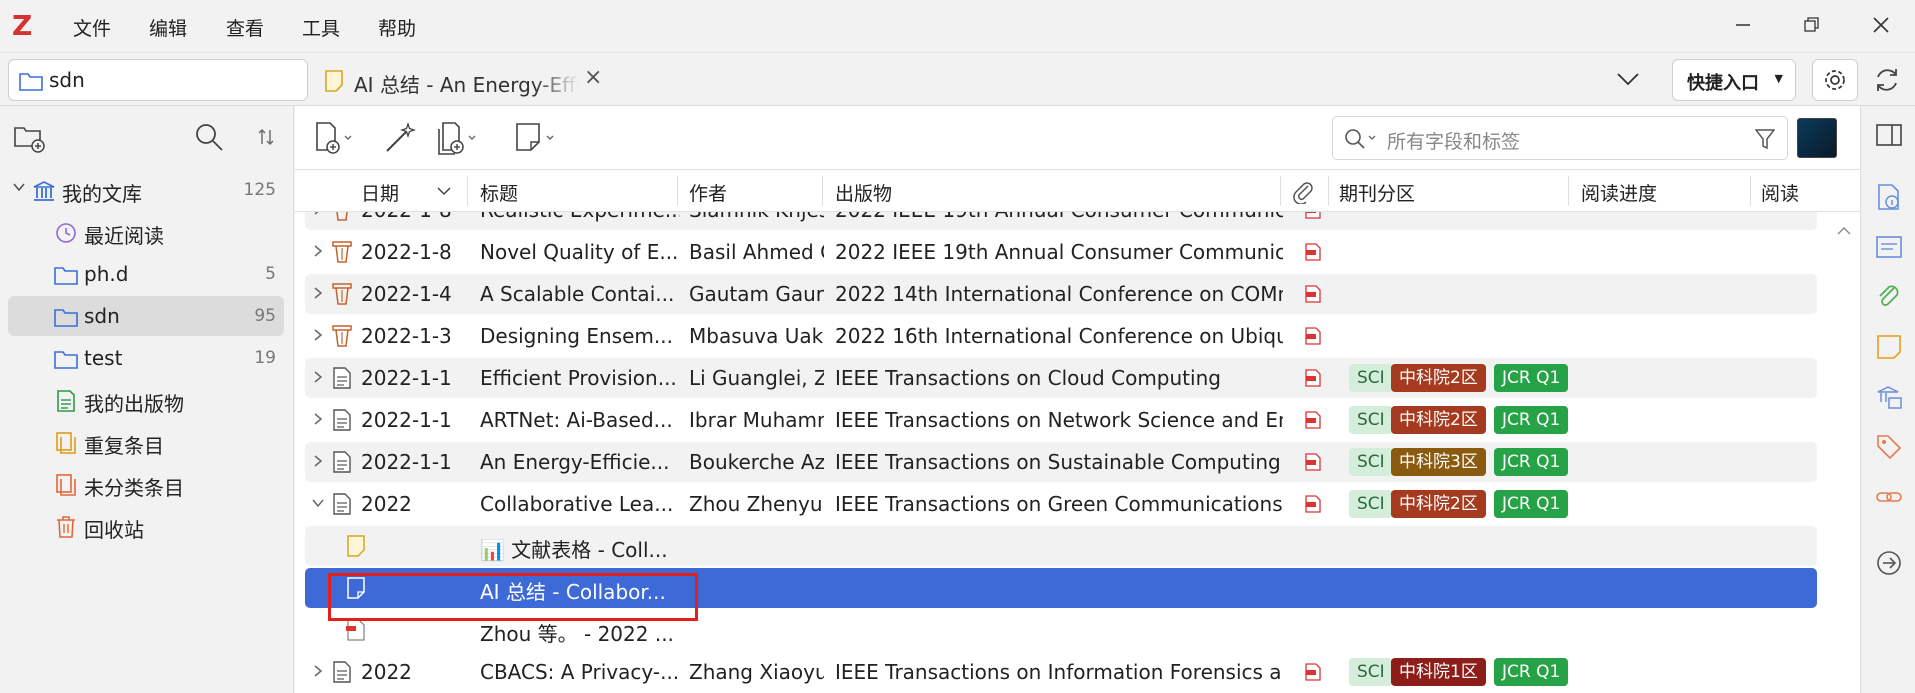  Describe the element at coordinates (499, 192) in the screenshot. I see `column-title: 标题` at that location.